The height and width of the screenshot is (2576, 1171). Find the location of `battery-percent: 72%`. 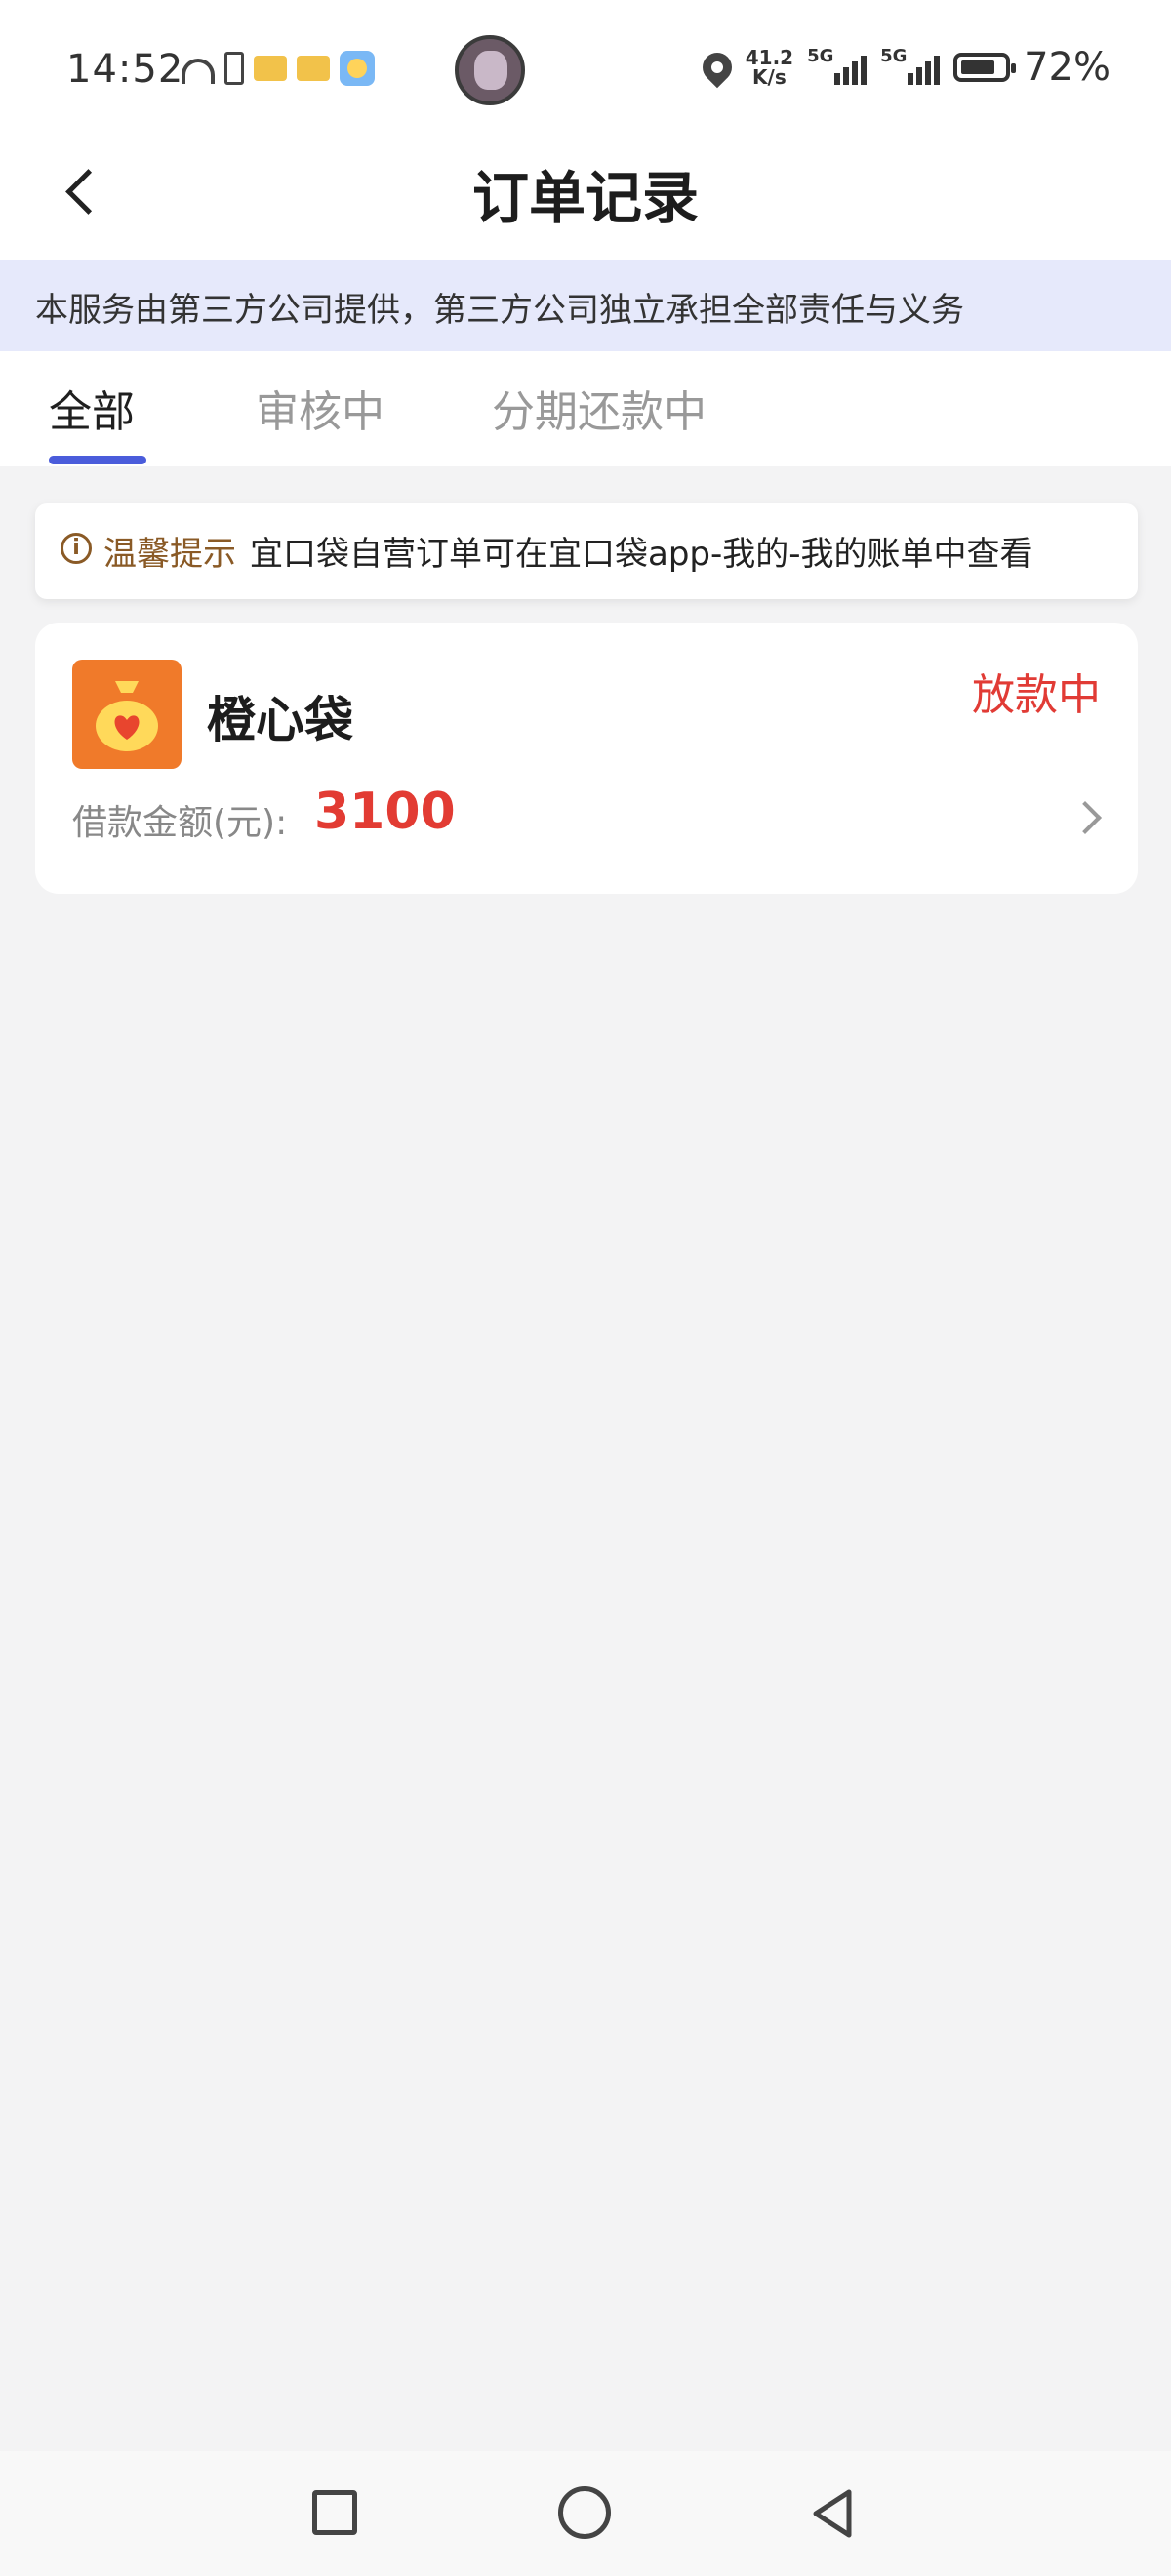

battery-percent: 72% is located at coordinates (1067, 67).